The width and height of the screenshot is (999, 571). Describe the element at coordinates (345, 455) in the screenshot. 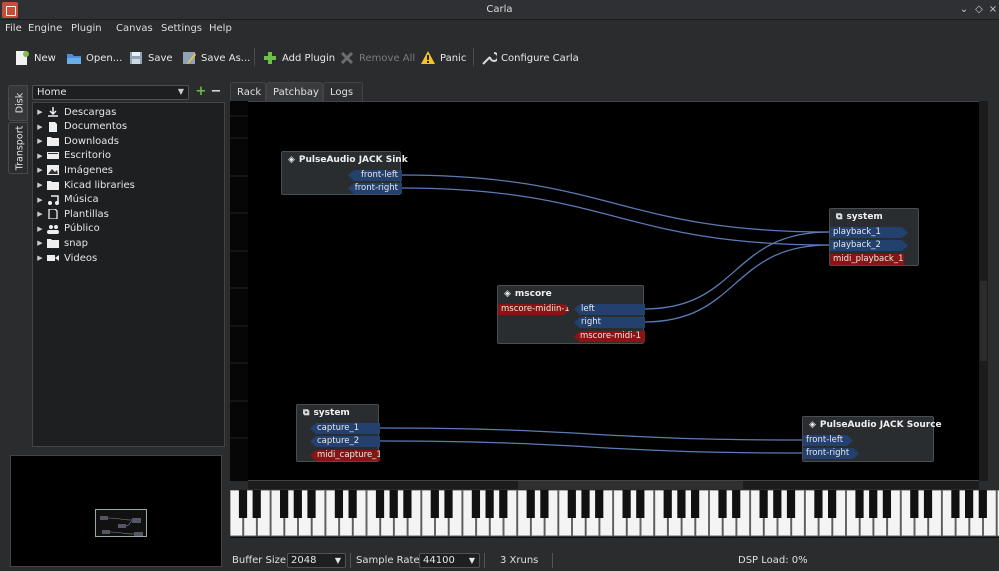

I see `port-midi-capture-1: midi_capture_1` at that location.